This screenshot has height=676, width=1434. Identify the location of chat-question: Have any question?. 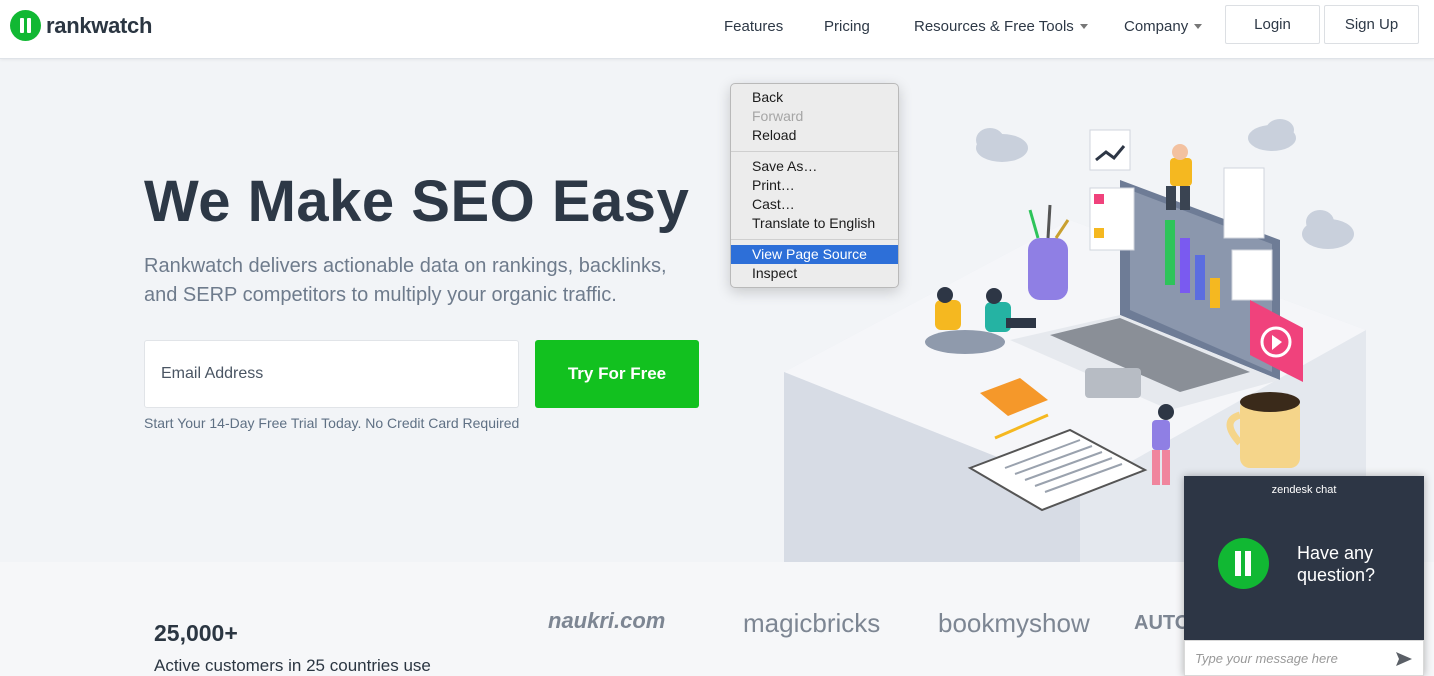
(1336, 564).